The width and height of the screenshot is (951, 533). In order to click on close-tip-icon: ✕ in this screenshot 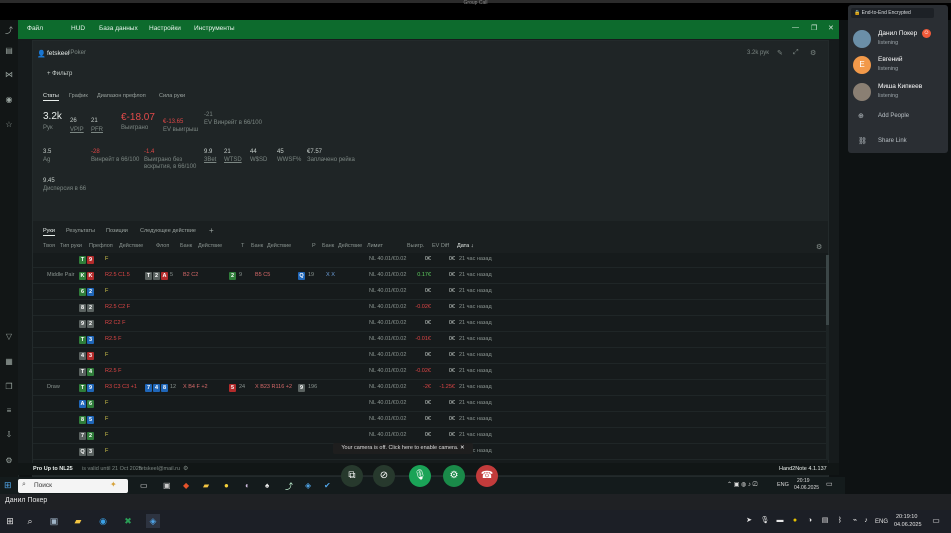, I will do `click(462, 448)`.